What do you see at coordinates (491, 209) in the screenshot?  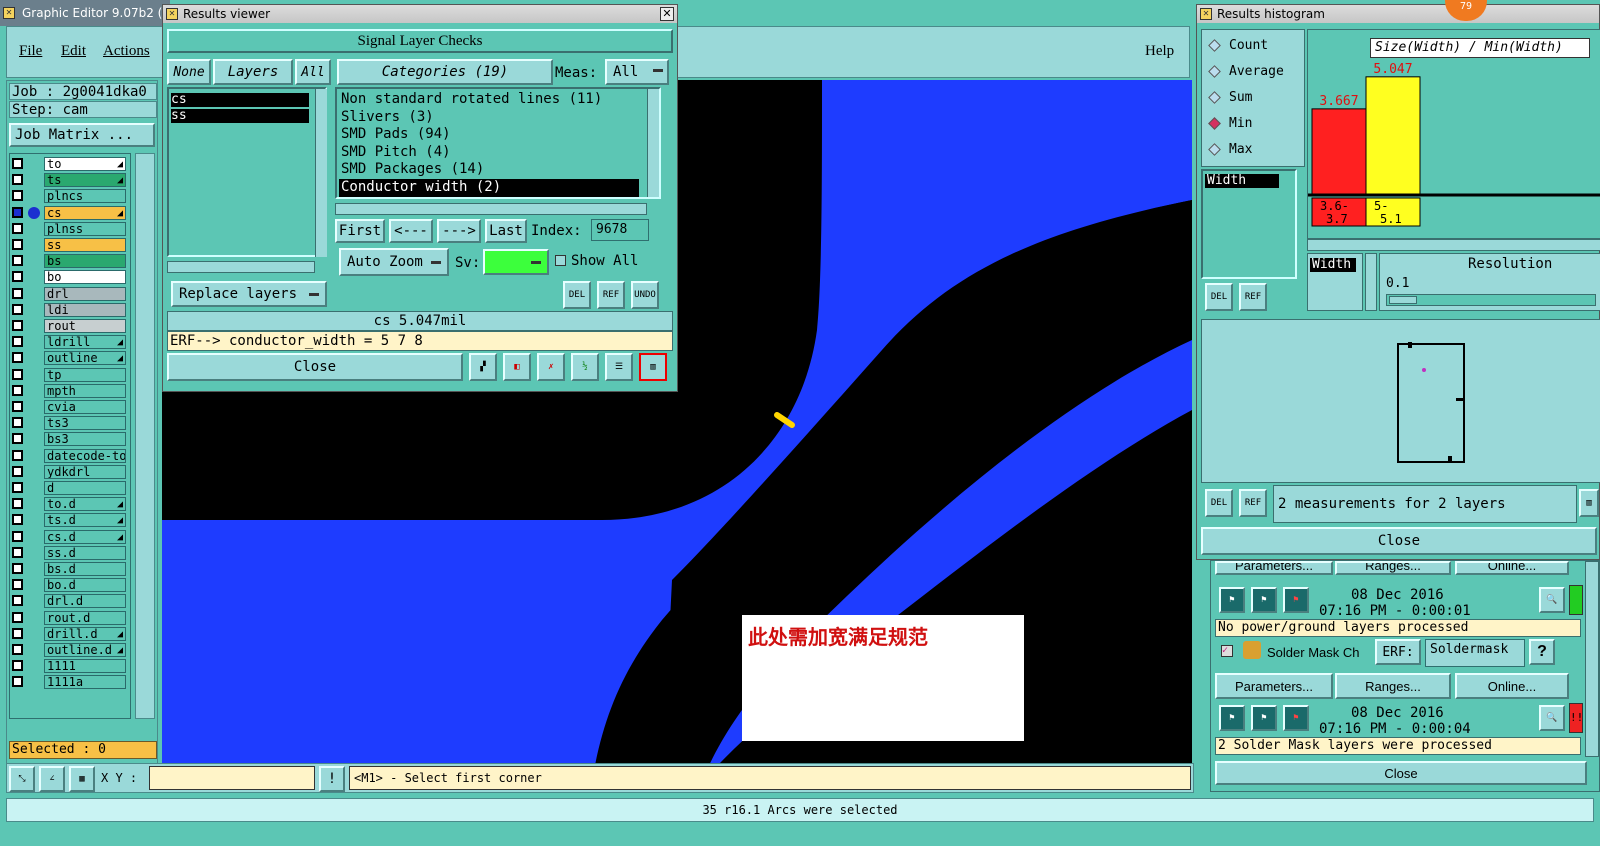 I see `category-listbox-hscroll` at bounding box center [491, 209].